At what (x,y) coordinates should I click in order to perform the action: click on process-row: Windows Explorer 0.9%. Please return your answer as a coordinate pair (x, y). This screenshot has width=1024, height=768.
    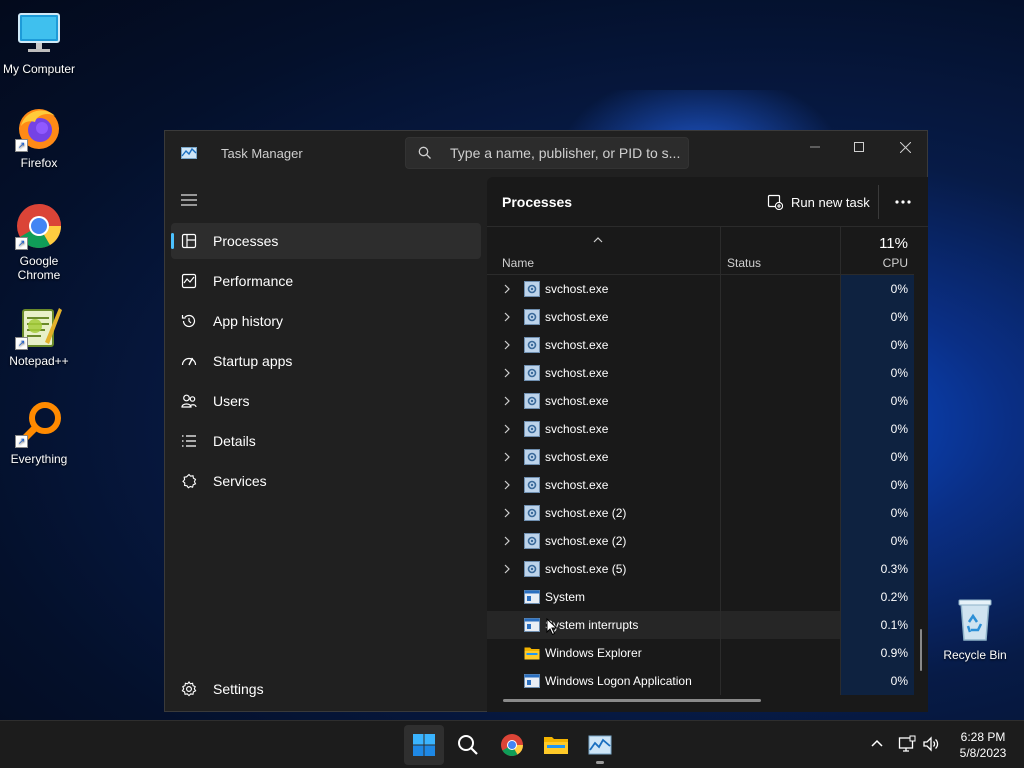
    Looking at the image, I should click on (701, 653).